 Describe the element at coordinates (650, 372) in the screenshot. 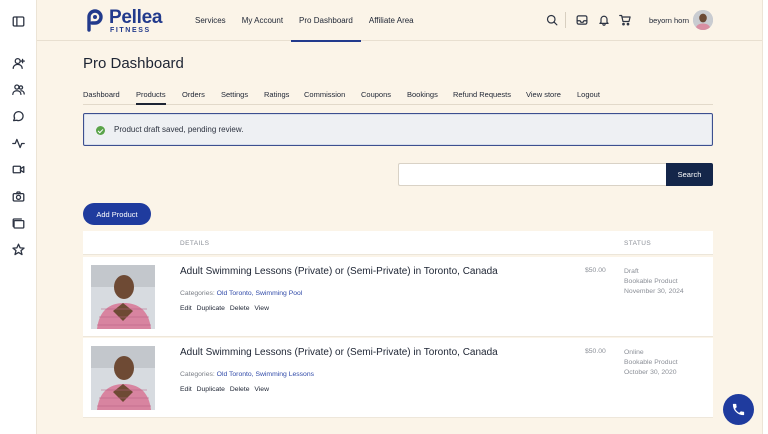

I see `product-date: October 30, 2020` at that location.